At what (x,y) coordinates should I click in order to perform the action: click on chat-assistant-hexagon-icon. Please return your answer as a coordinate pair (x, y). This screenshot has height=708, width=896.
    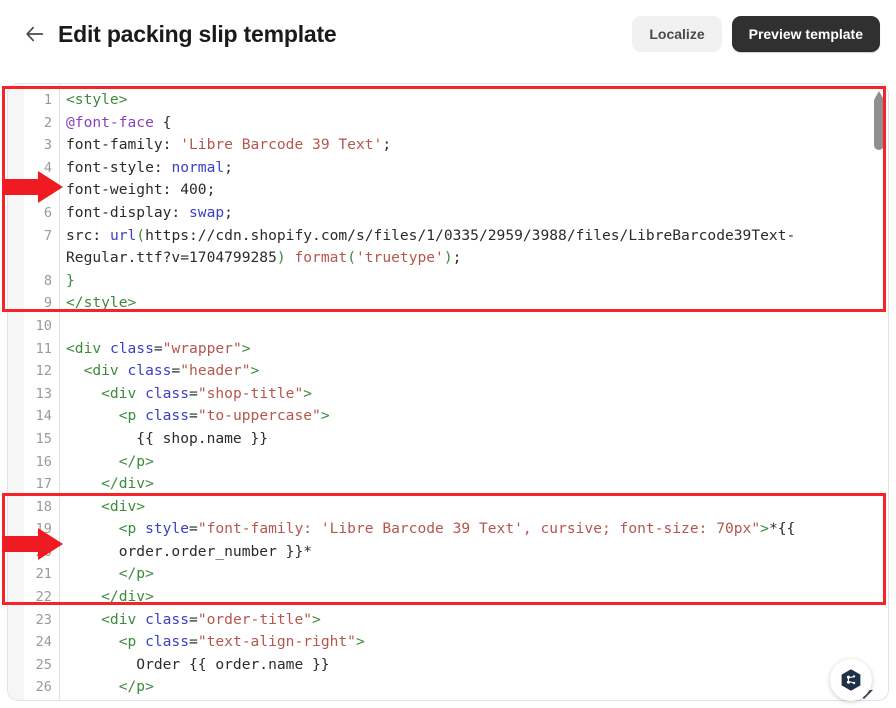
    Looking at the image, I should click on (851, 680).